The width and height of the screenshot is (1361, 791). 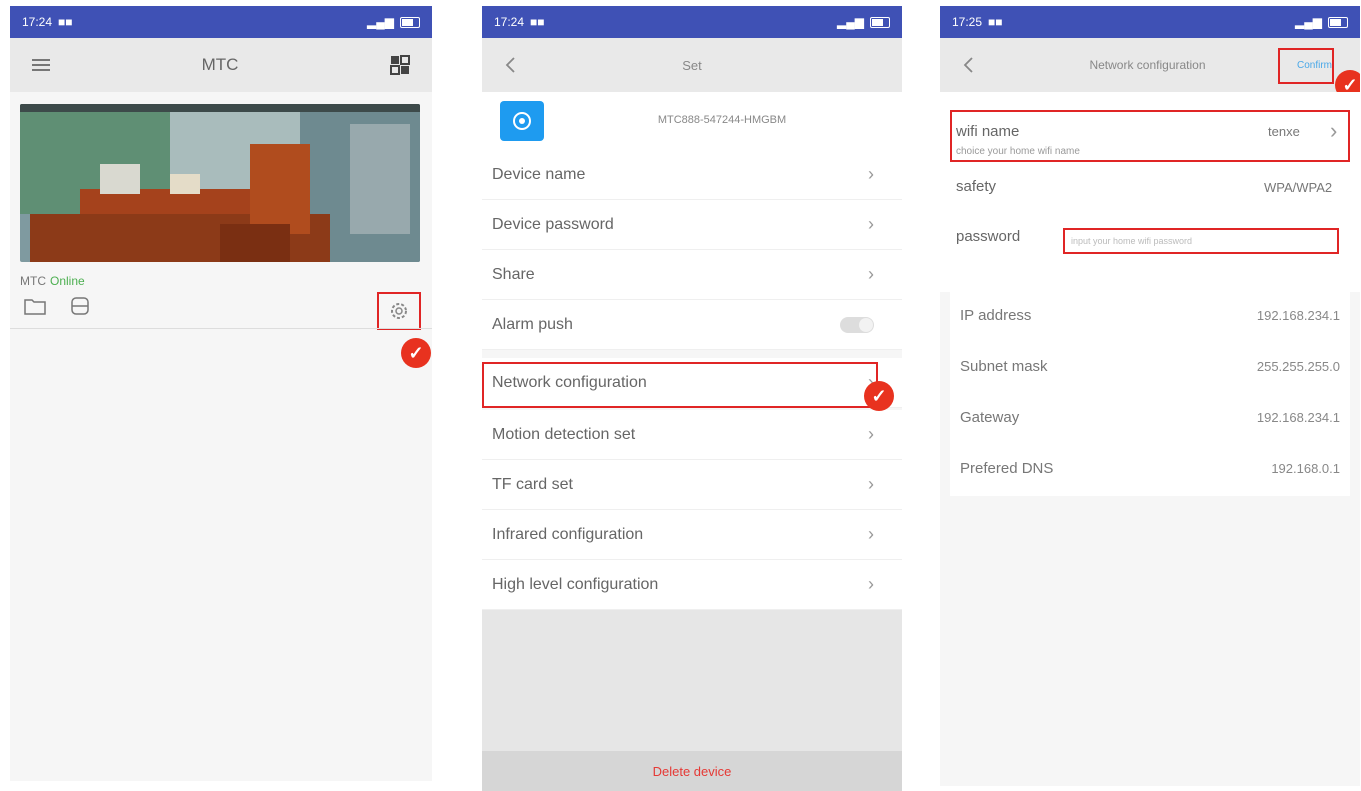 What do you see at coordinates (722, 120) in the screenshot?
I see `device-id: MTC888-547244-HMGBM` at bounding box center [722, 120].